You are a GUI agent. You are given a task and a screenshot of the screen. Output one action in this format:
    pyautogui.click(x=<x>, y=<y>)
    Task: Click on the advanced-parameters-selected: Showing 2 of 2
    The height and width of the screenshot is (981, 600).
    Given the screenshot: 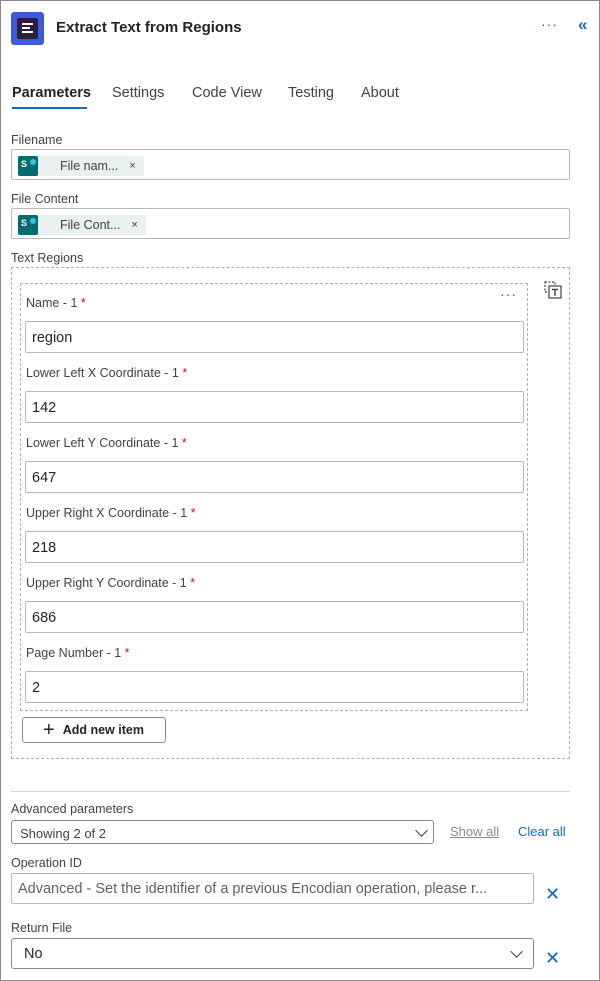 What is the action you would take?
    pyautogui.click(x=63, y=833)
    